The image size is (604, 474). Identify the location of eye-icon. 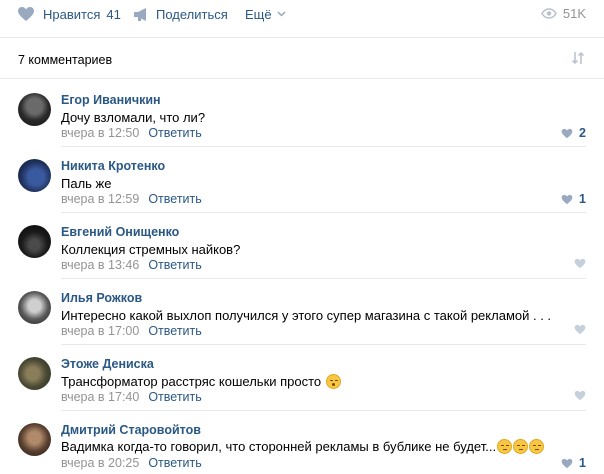
(549, 13).